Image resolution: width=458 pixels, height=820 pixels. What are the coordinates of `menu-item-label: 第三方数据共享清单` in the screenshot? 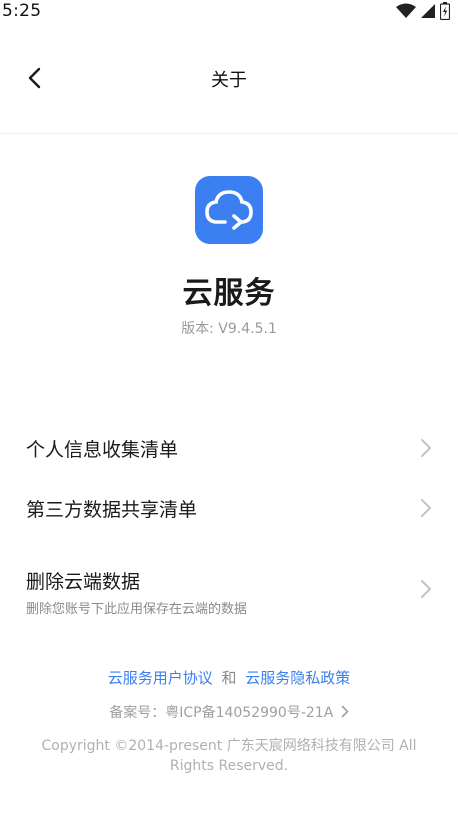 It's located at (112, 510).